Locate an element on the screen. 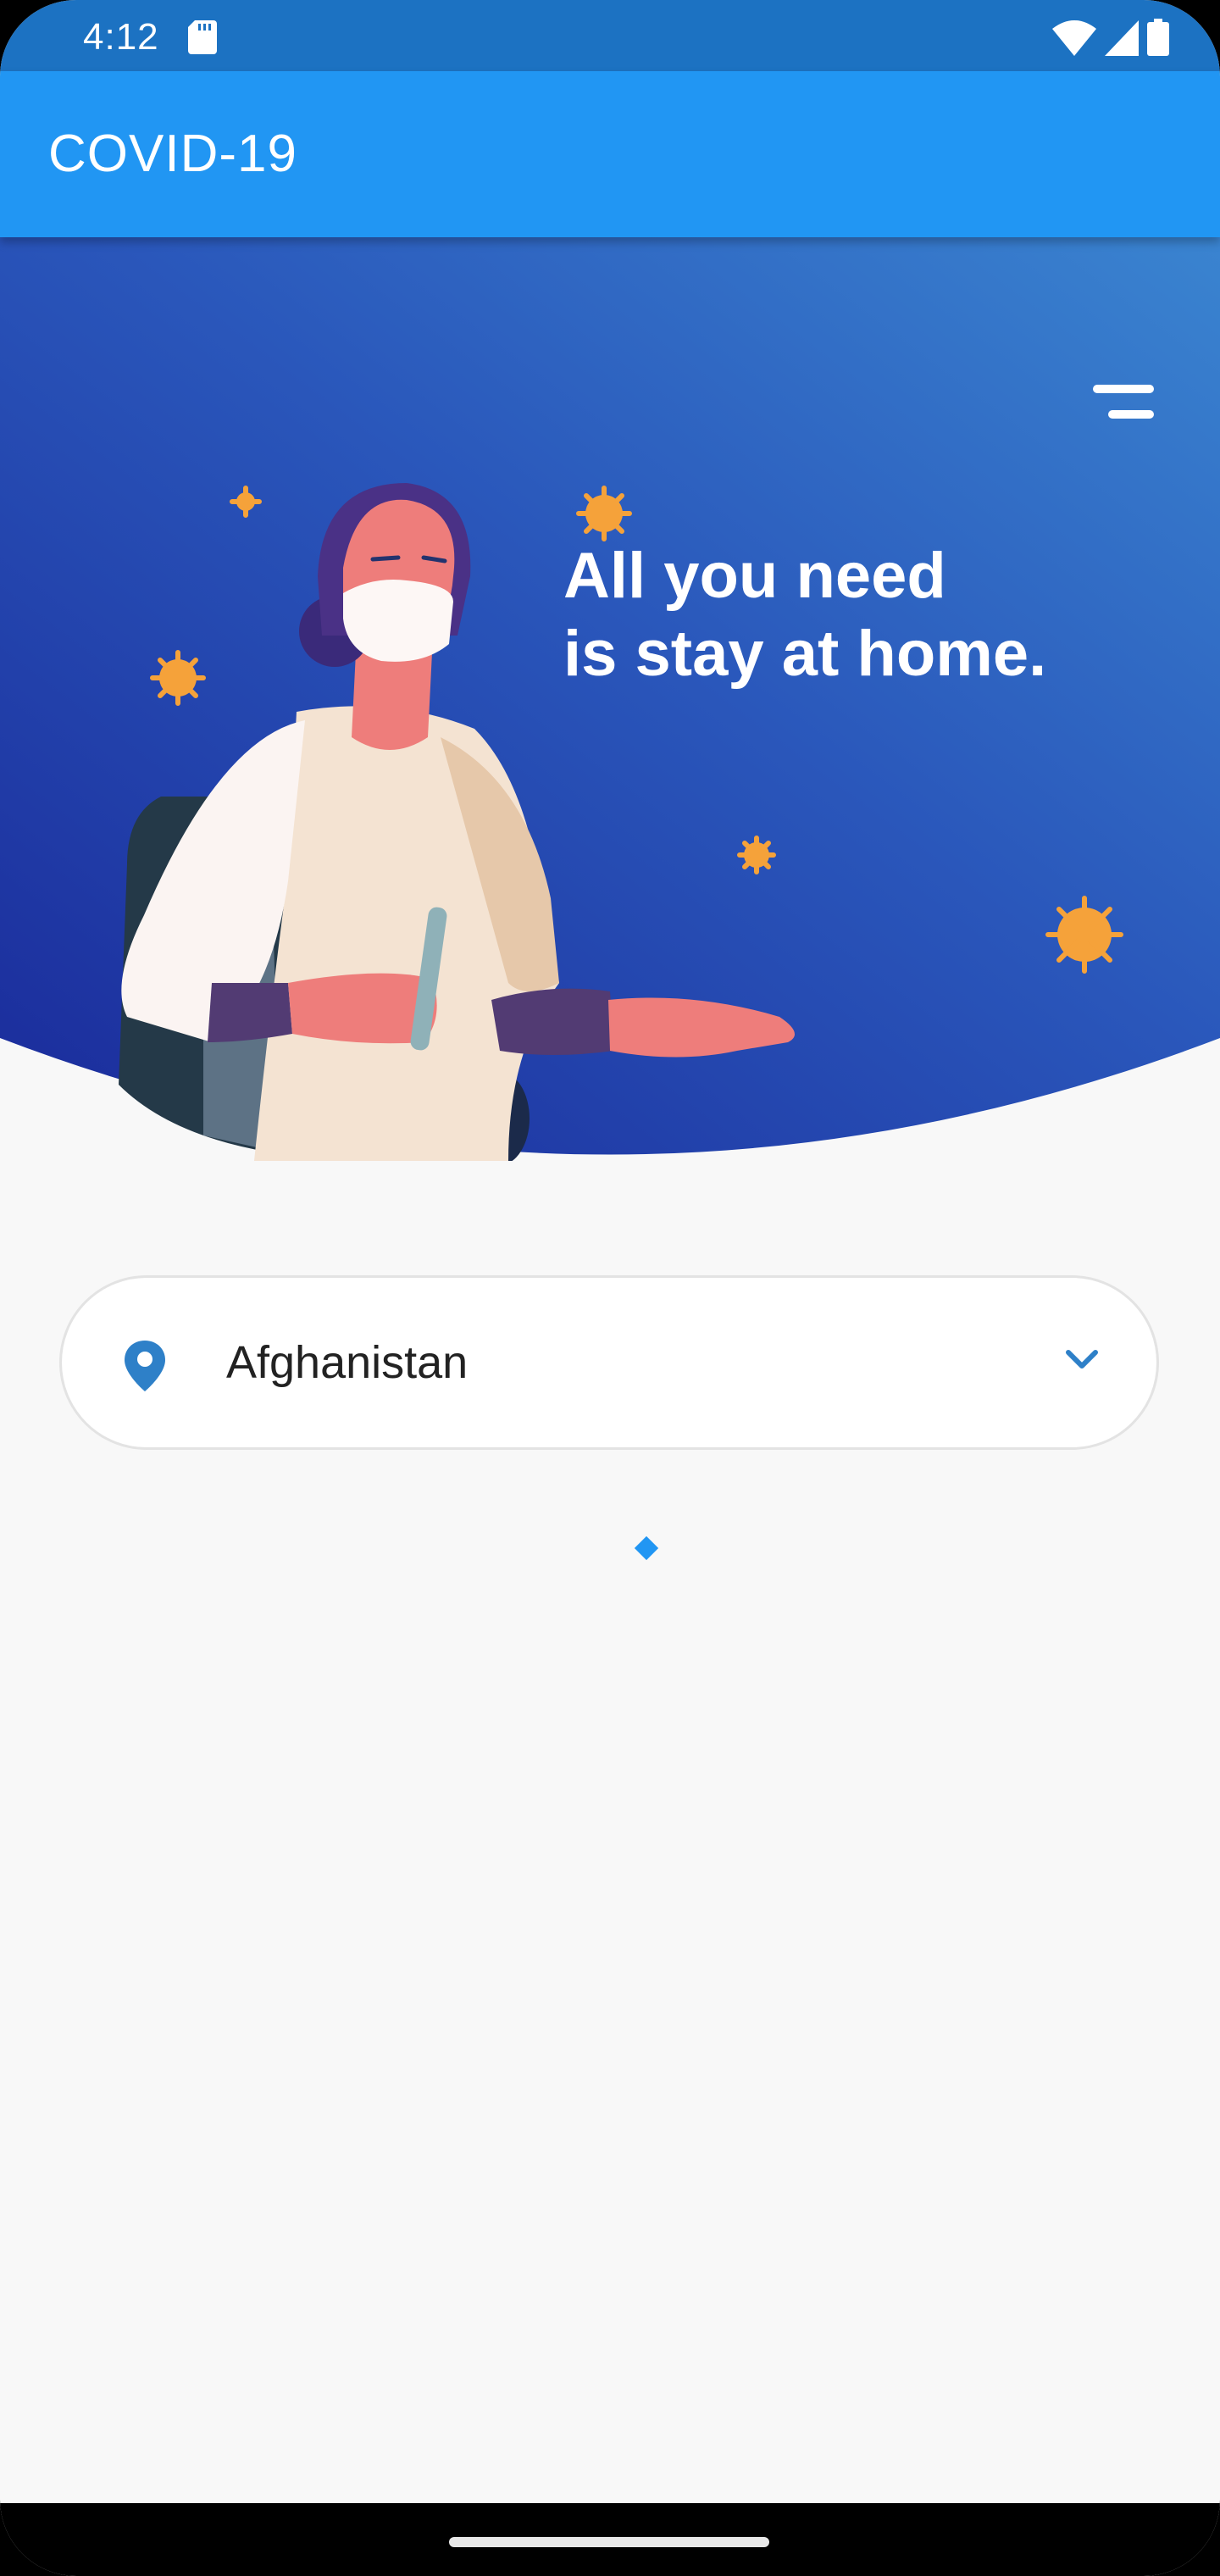  status-icons is located at coordinates (1110, 37).